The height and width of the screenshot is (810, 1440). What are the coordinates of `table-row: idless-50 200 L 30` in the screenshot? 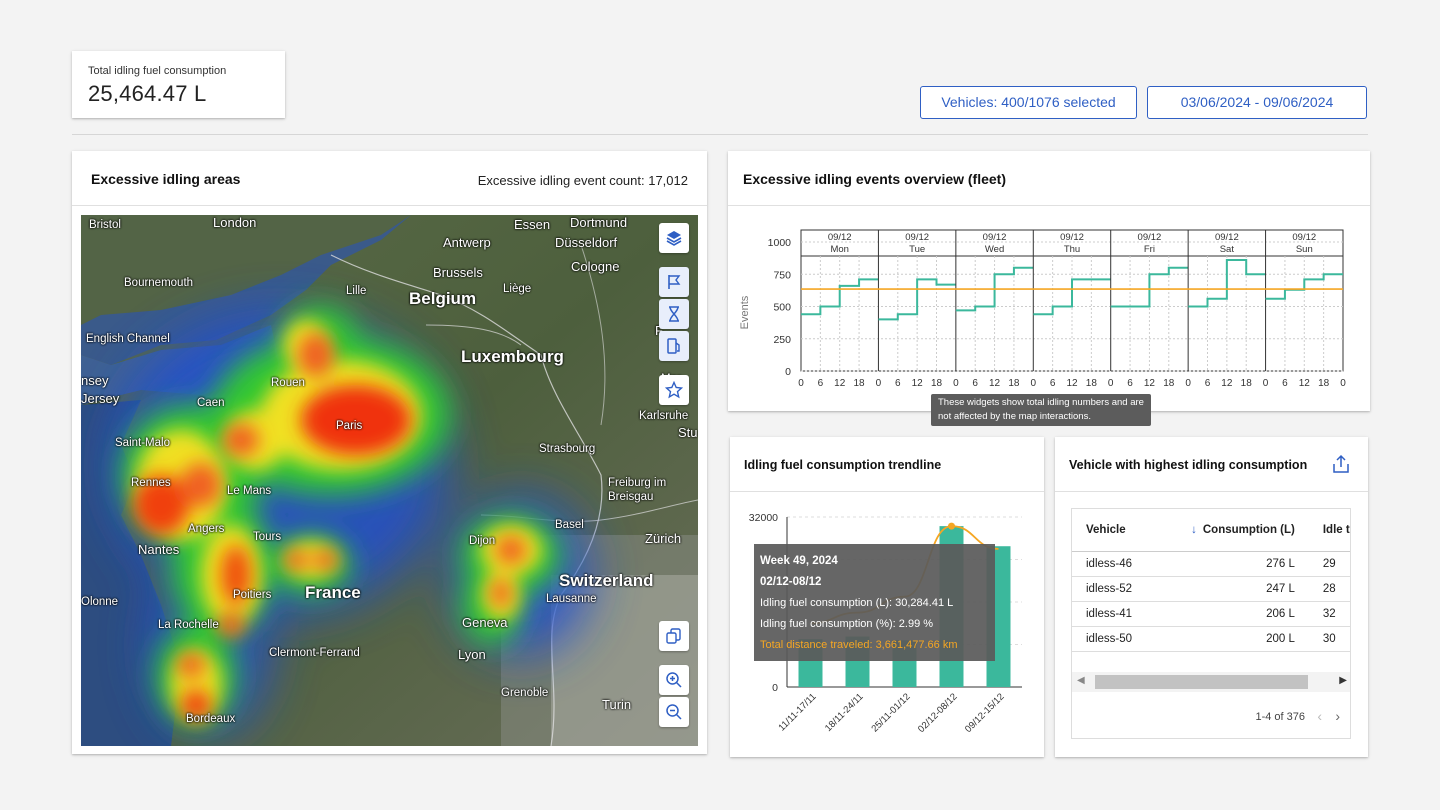 It's located at (1211, 639).